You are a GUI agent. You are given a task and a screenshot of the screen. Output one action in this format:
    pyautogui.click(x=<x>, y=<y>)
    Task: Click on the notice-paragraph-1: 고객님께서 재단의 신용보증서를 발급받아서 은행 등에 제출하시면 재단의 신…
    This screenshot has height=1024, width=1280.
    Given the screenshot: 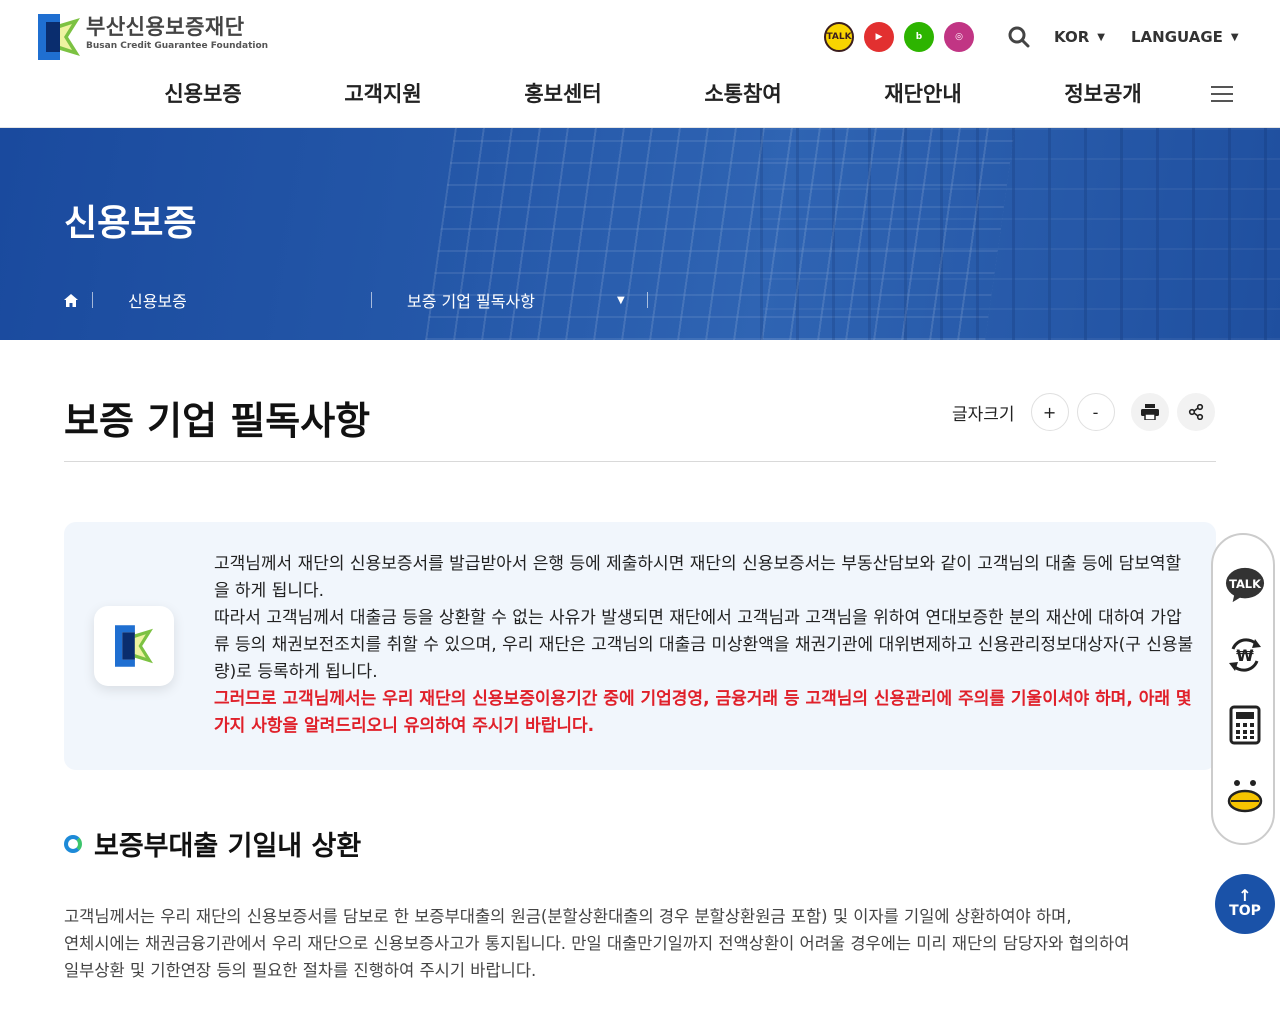 What is the action you would take?
    pyautogui.click(x=698, y=577)
    